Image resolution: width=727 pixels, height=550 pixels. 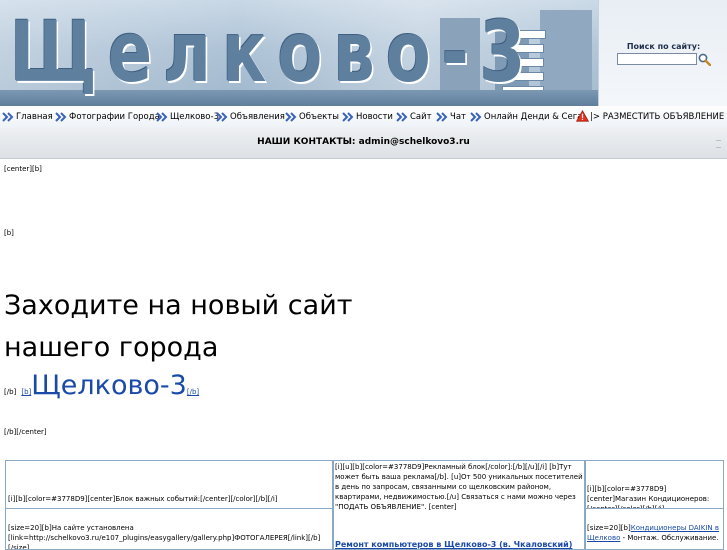 I want to click on search-panel: Поиск по сайту:, so click(x=662, y=53).